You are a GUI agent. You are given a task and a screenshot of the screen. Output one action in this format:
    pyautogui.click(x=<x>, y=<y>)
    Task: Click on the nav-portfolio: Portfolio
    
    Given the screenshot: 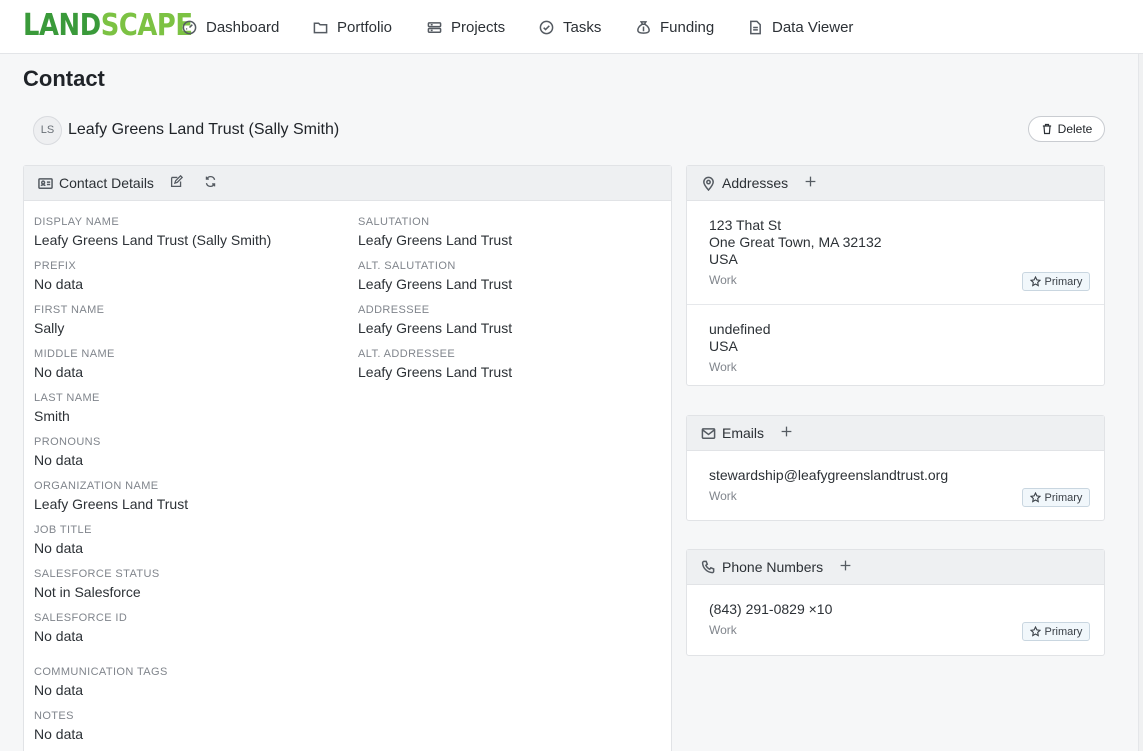 What is the action you would take?
    pyautogui.click(x=352, y=27)
    